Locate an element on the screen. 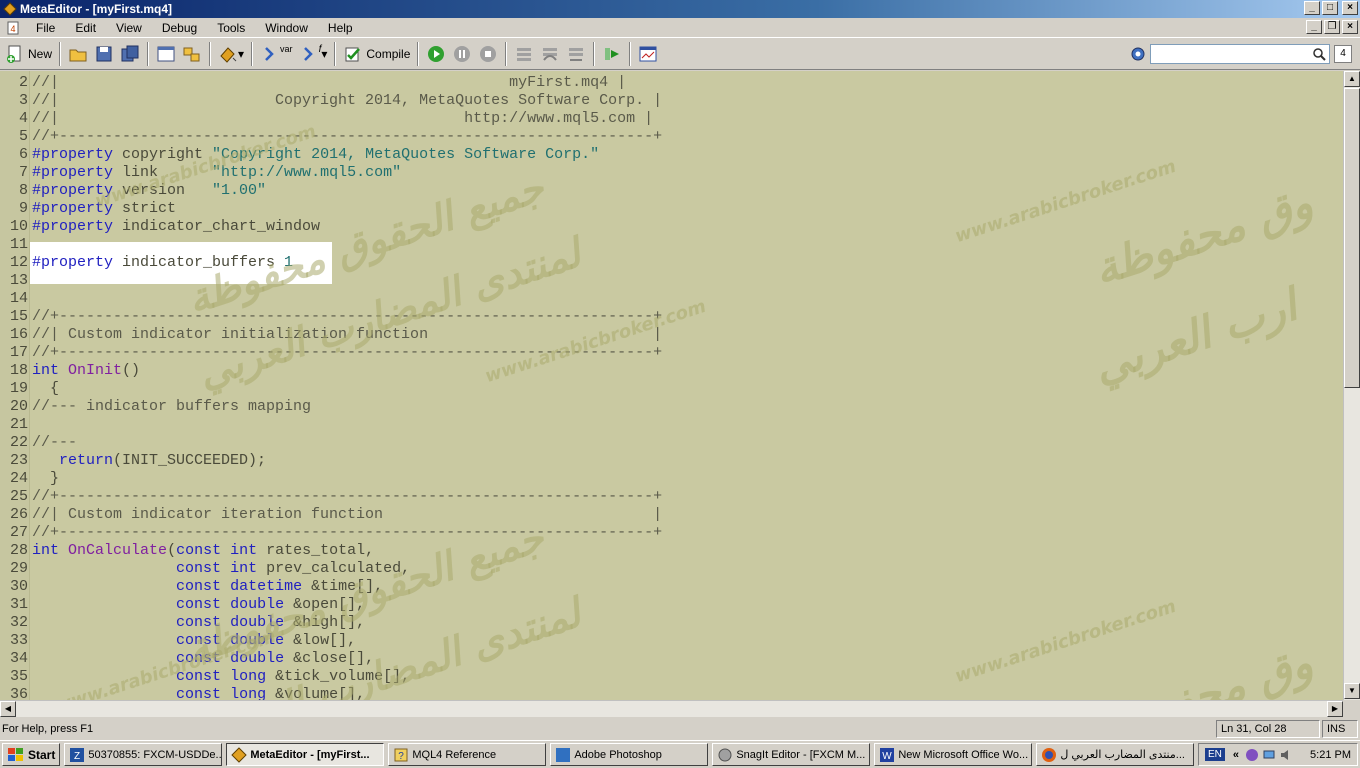 The width and height of the screenshot is (1360, 768). title-bar: MetaEditor - [myFirst.mq4] _ □ × is located at coordinates (680, 9).